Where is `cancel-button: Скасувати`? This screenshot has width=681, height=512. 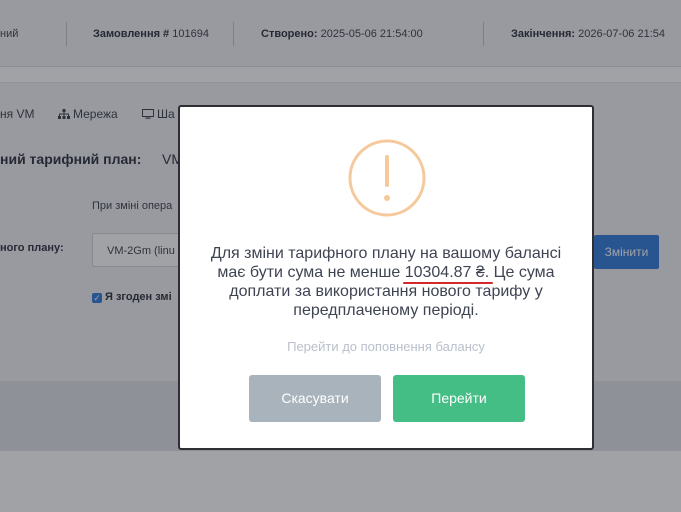 cancel-button: Скасувати is located at coordinates (315, 398).